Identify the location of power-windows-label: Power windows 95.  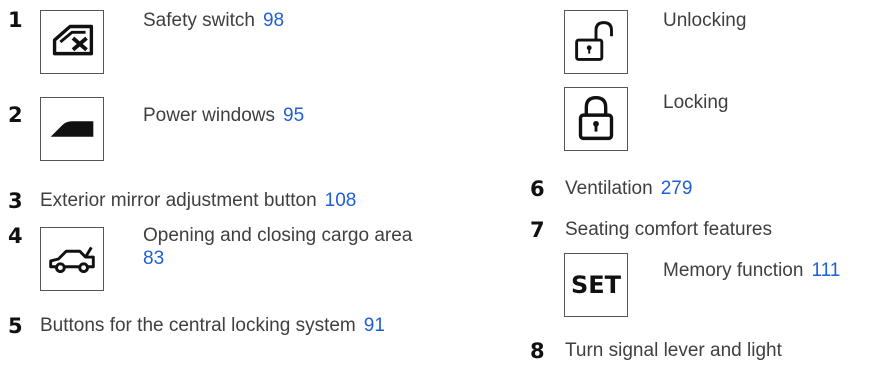
(223, 115).